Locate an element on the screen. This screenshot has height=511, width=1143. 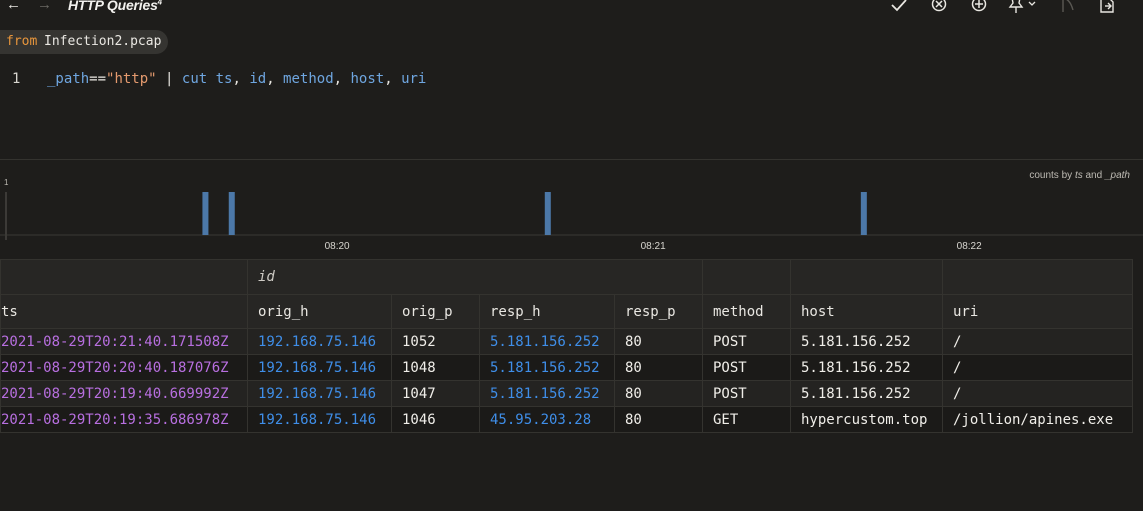
title-badge: 4 is located at coordinates (159, 3).